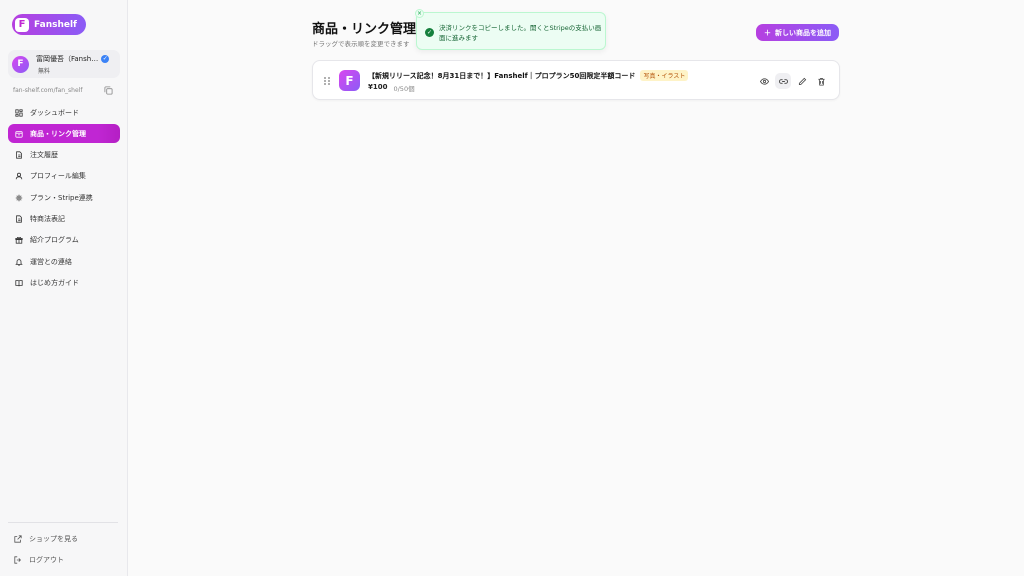 This screenshot has width=1024, height=576. I want to click on sidebar-item-label: 紹介プログラム, so click(54, 240).